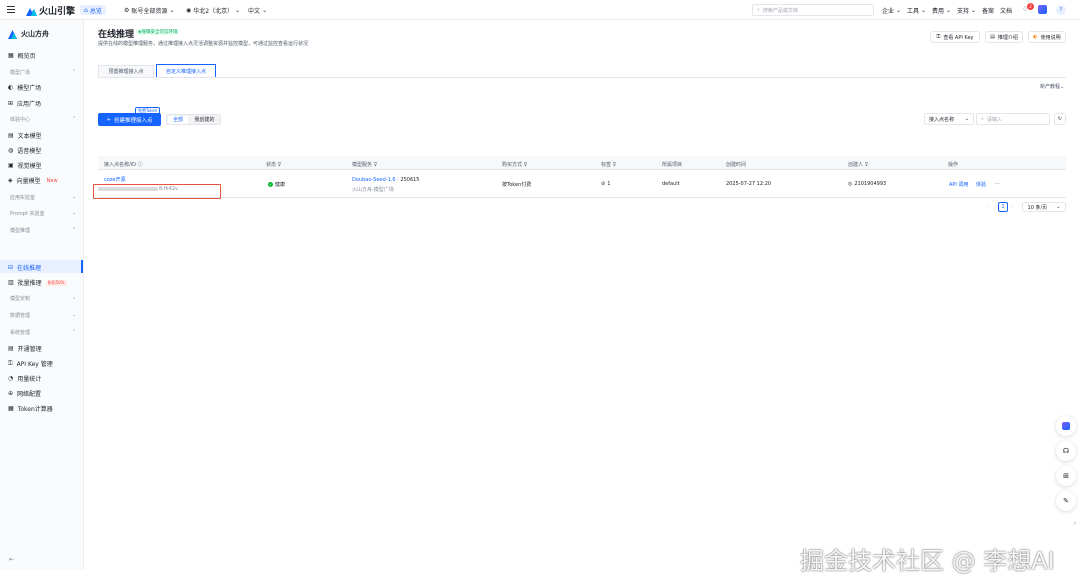  Describe the element at coordinates (126, 71) in the screenshot. I see `tab-preset-endpoint: 预置推理接入点` at that location.